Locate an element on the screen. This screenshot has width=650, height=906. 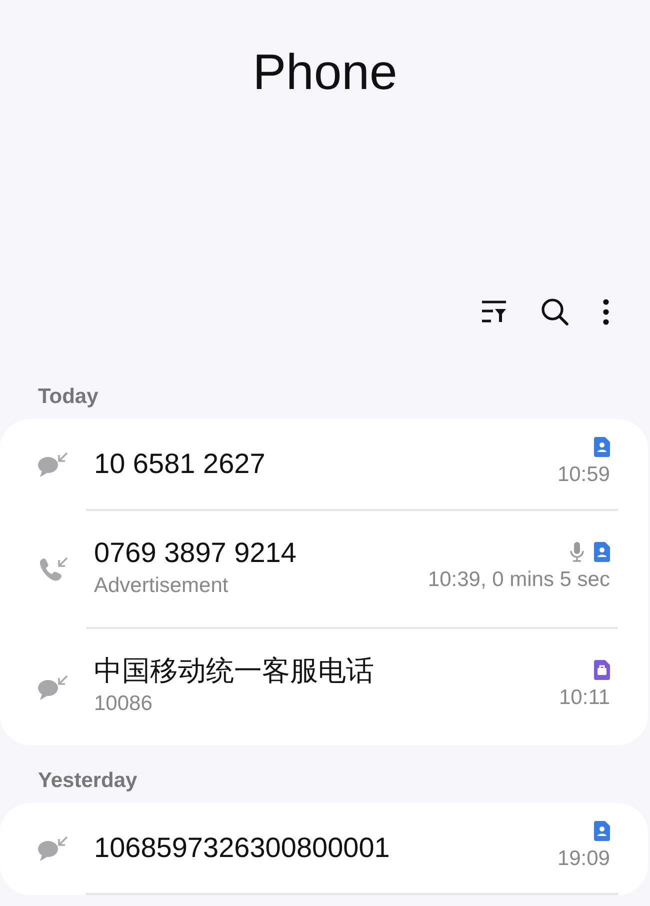
caller-label: Advertisement is located at coordinates (162, 586).